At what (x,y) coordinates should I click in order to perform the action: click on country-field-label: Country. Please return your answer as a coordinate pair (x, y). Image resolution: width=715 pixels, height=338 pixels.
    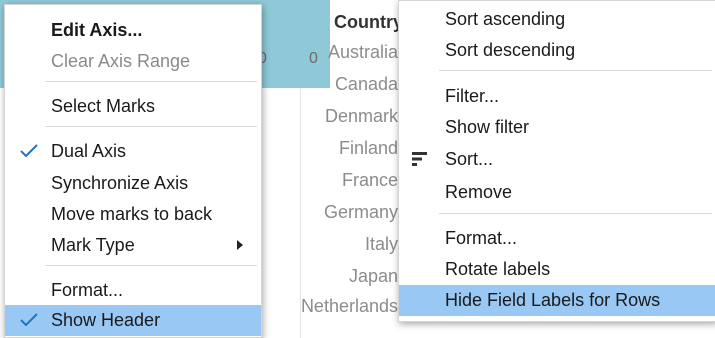
    Looking at the image, I should click on (368, 22).